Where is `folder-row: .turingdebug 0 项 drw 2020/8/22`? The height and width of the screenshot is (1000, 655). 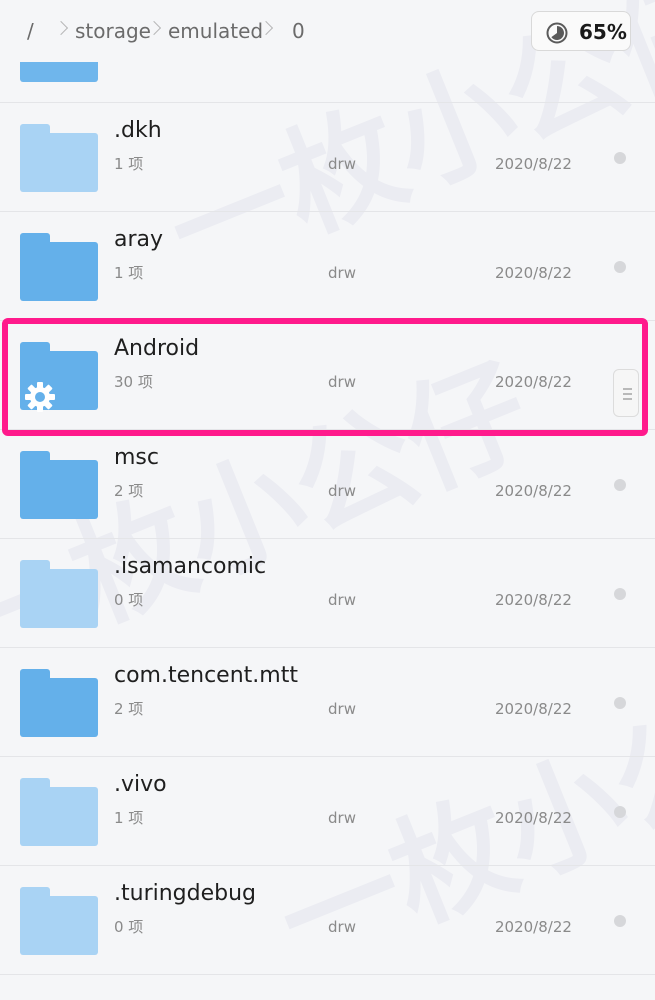 folder-row: .turingdebug 0 项 drw 2020/8/22 is located at coordinates (327, 920).